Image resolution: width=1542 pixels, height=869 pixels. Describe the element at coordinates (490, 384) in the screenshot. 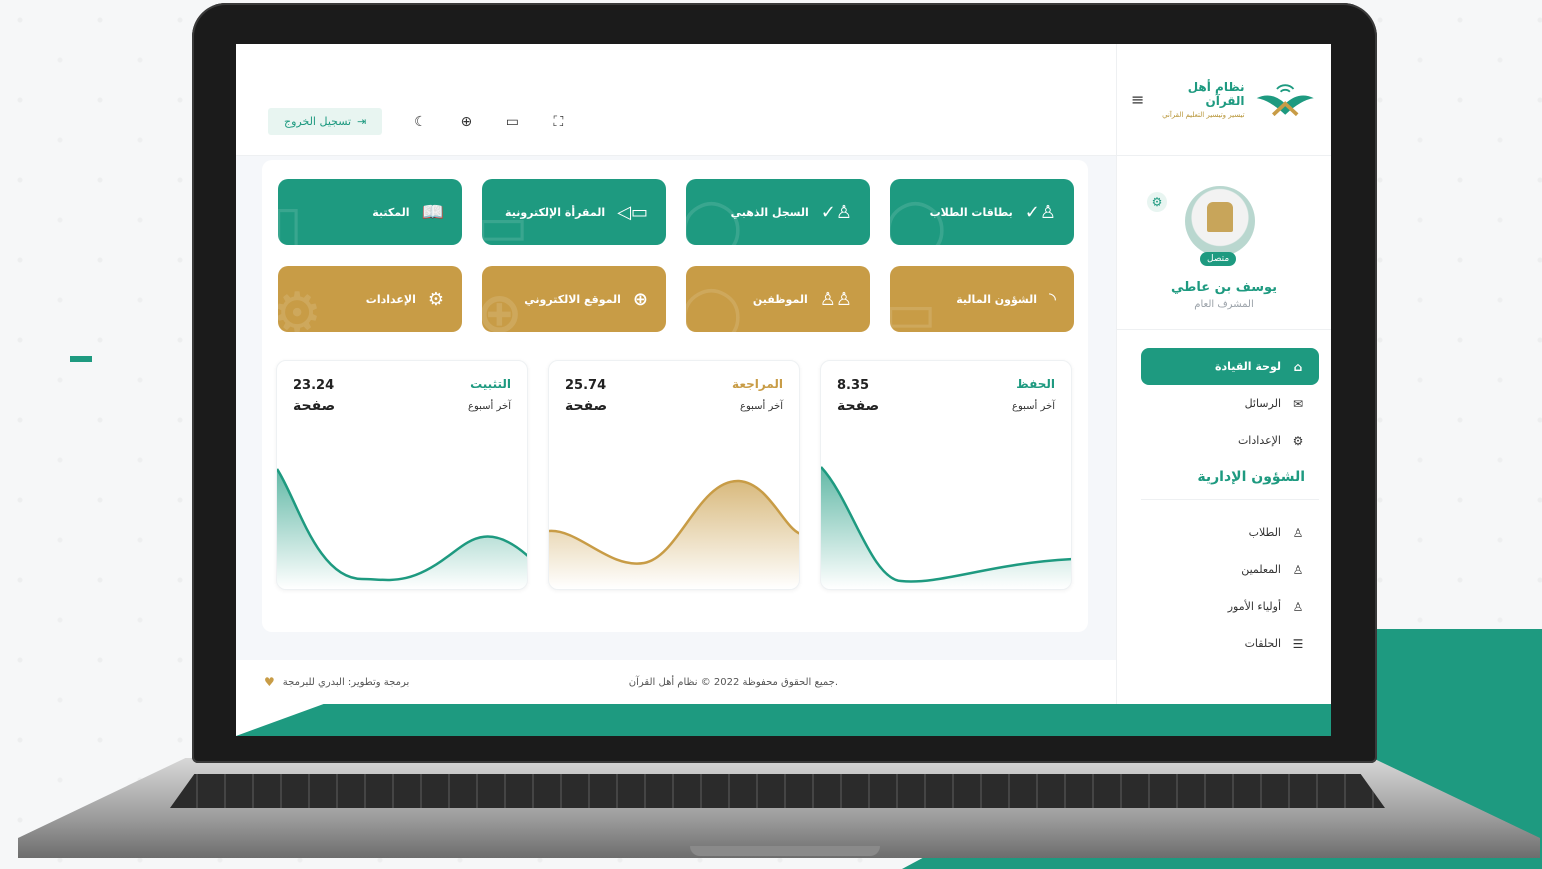

I see `stat-title: التثبيت` at that location.